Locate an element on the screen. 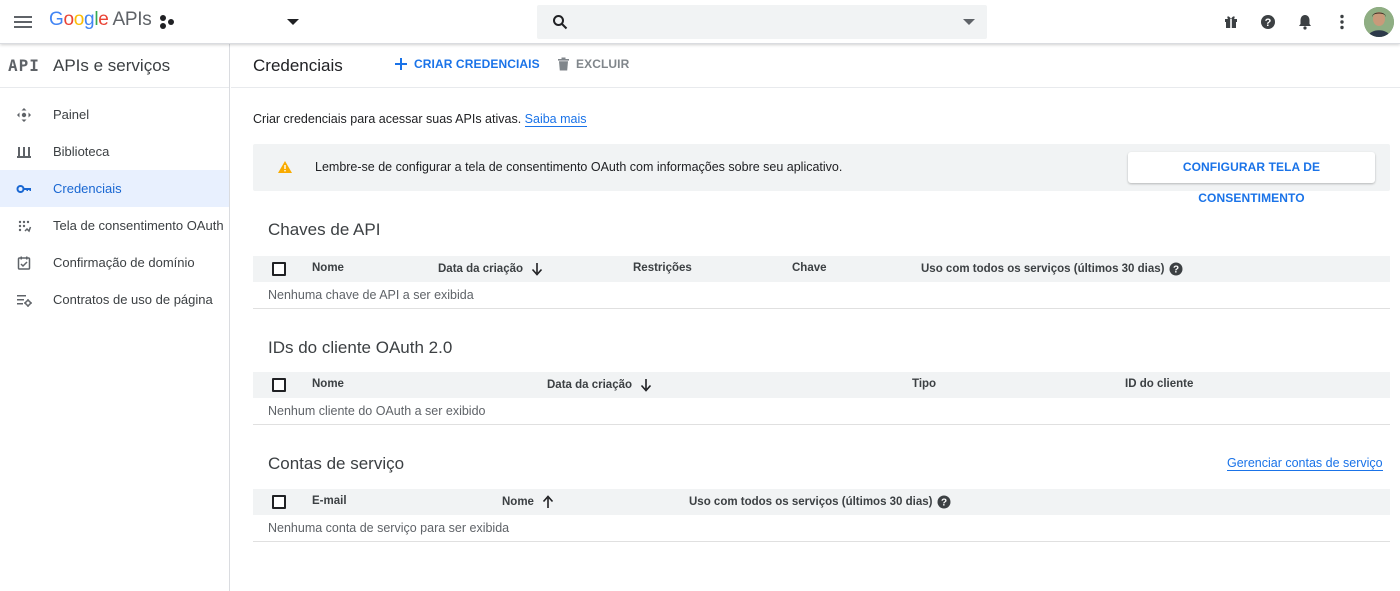  sort-ascending-icon is located at coordinates (548, 501).